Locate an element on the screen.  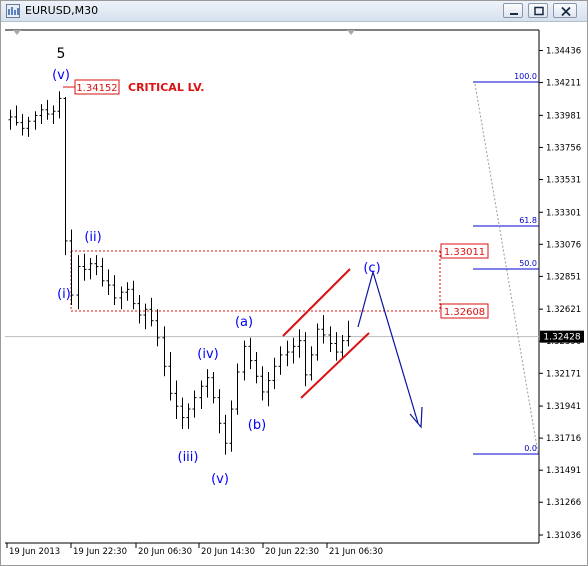
price-tick-label: 1.31491 is located at coordinates (563, 471).